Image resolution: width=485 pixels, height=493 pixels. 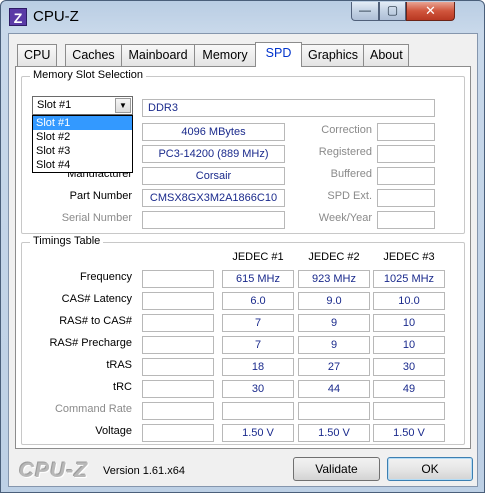 What do you see at coordinates (96, 299) in the screenshot?
I see `timing-row-label: CAS# Latency` at bounding box center [96, 299].